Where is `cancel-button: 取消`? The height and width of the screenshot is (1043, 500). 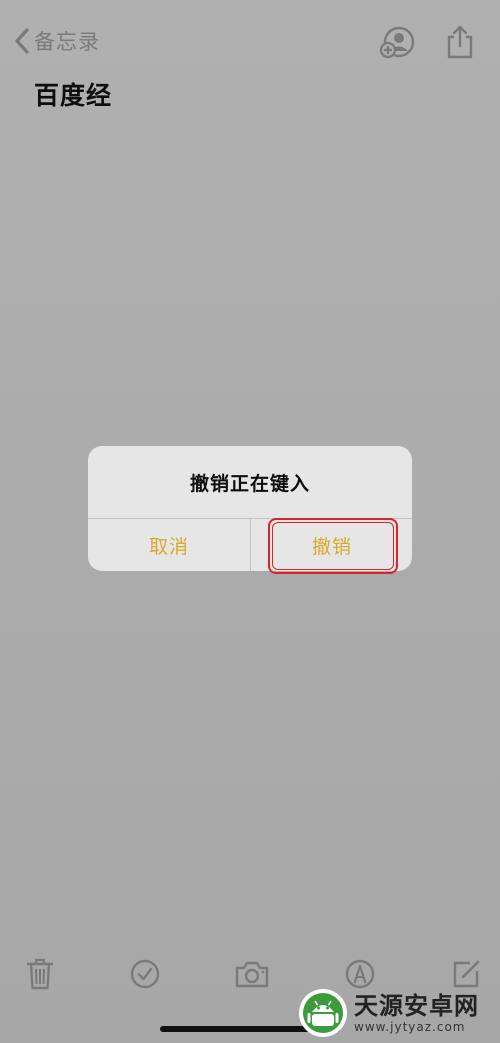 cancel-button: 取消 is located at coordinates (169, 545).